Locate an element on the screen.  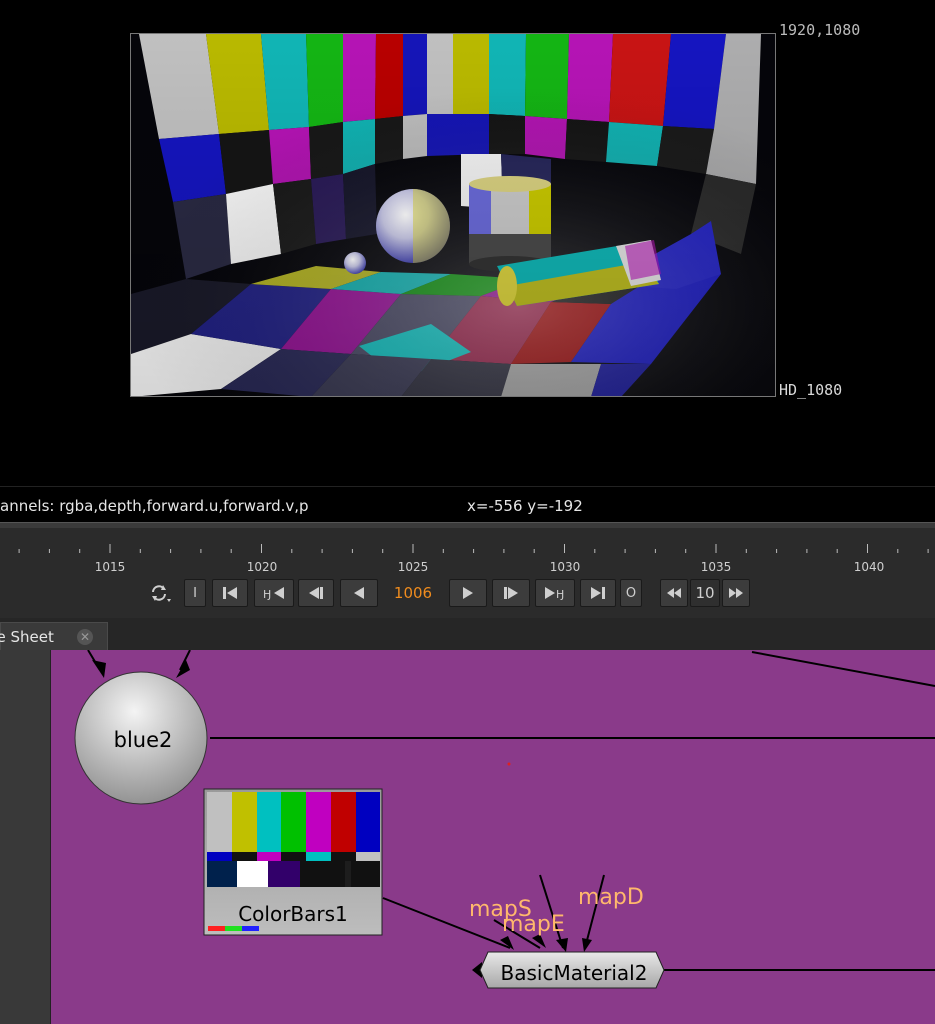
tab-dope-sheet-label: pe Sheet is located at coordinates (27, 637).